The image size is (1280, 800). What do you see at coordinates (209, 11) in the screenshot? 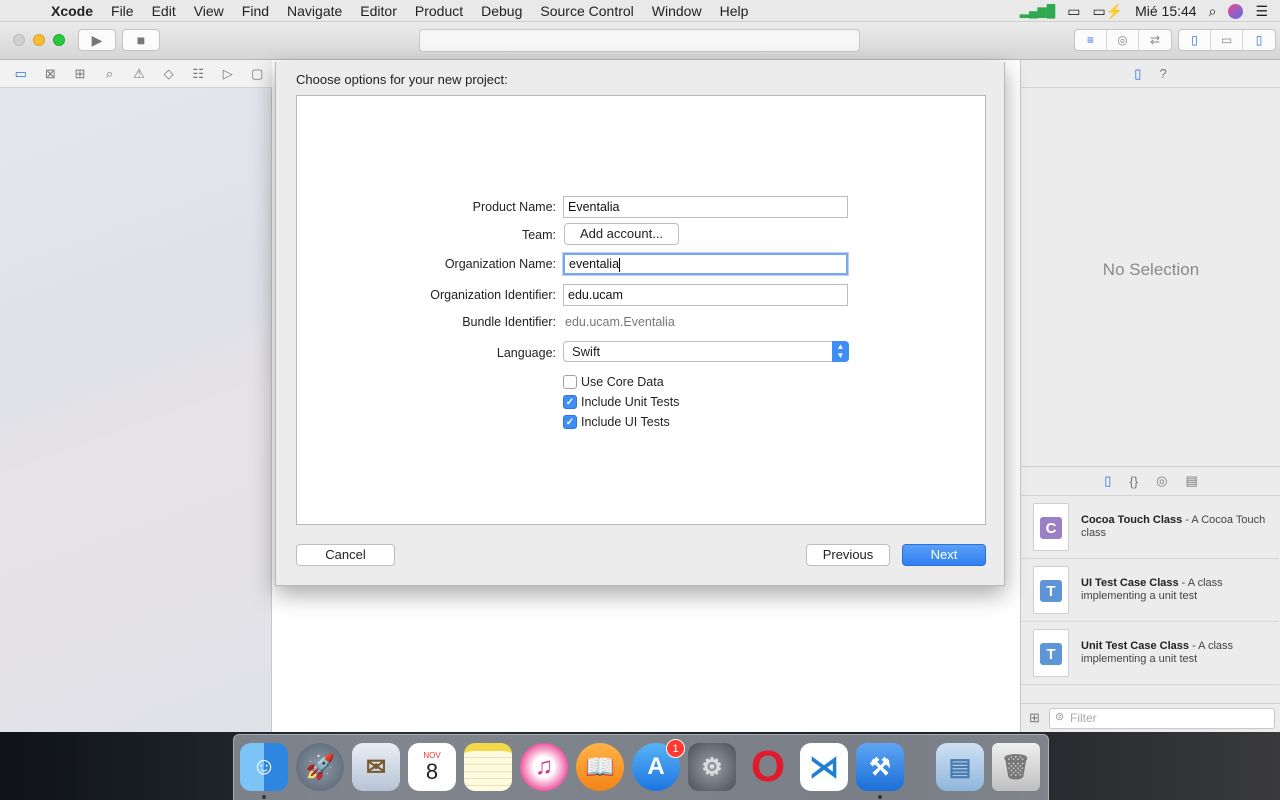
I see `menu-view: View` at bounding box center [209, 11].